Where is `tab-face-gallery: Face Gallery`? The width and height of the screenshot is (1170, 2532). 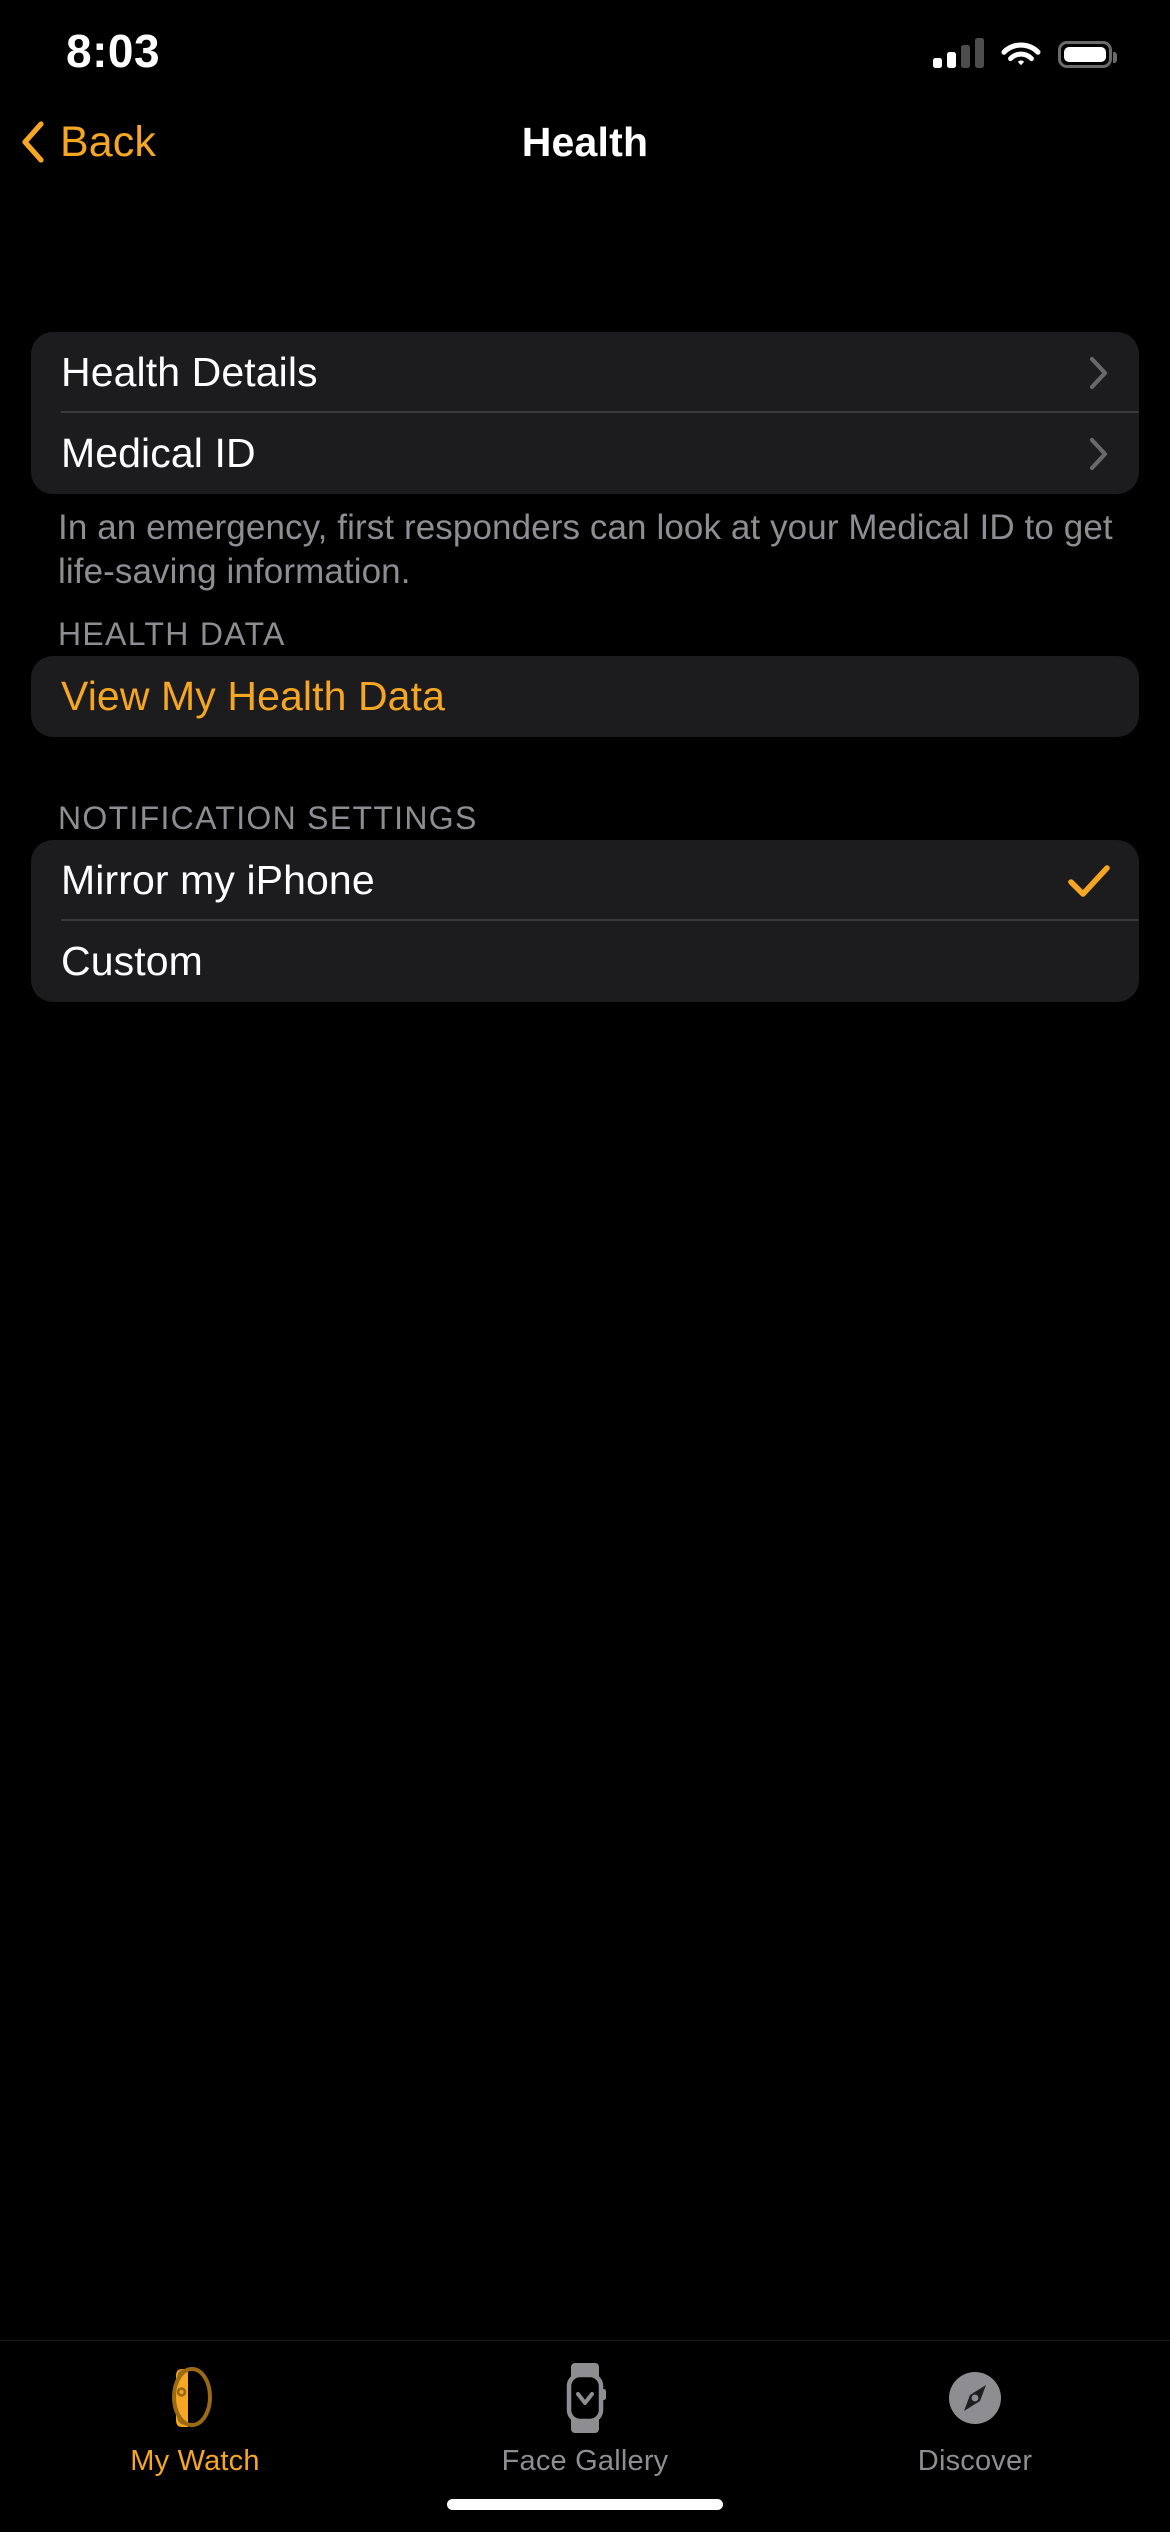
tab-face-gallery: Face Gallery is located at coordinates (585, 2418).